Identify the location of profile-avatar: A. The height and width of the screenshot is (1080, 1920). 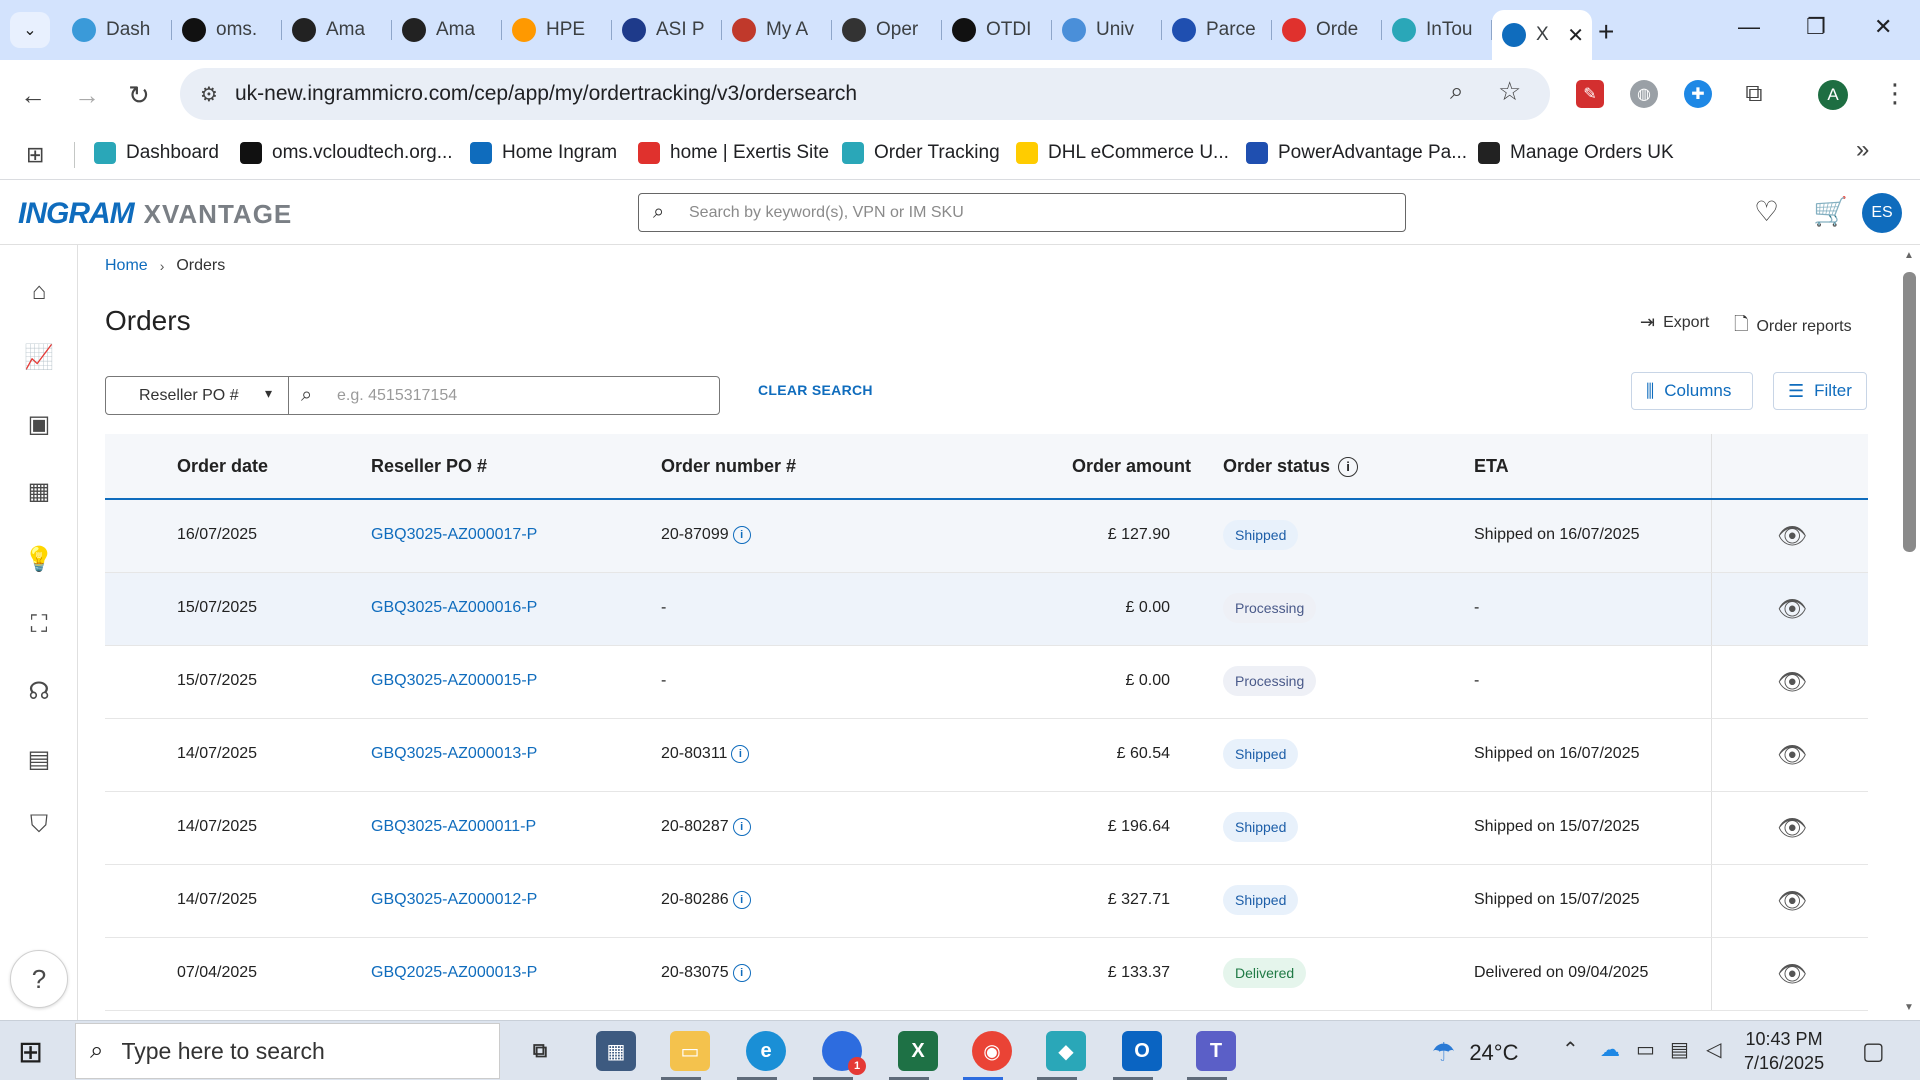
(1833, 95).